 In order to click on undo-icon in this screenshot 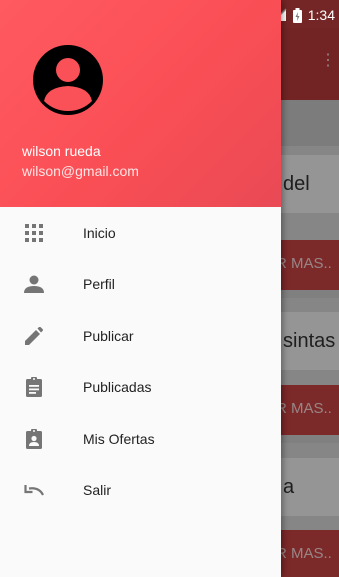, I will do `click(34, 490)`.